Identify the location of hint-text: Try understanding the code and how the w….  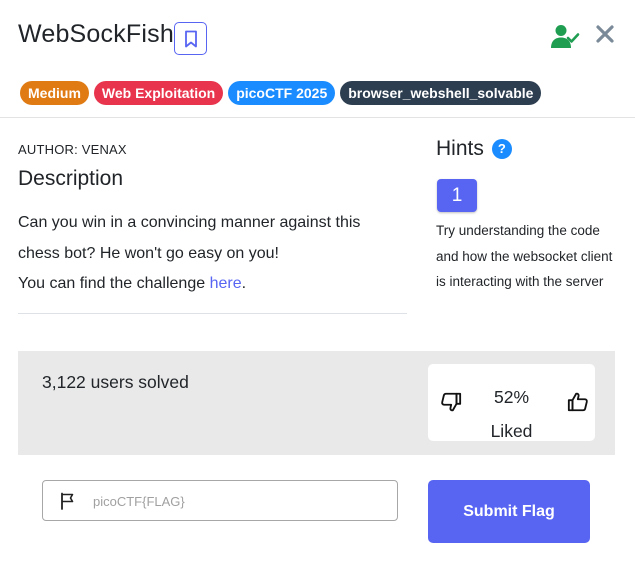
(524, 256).